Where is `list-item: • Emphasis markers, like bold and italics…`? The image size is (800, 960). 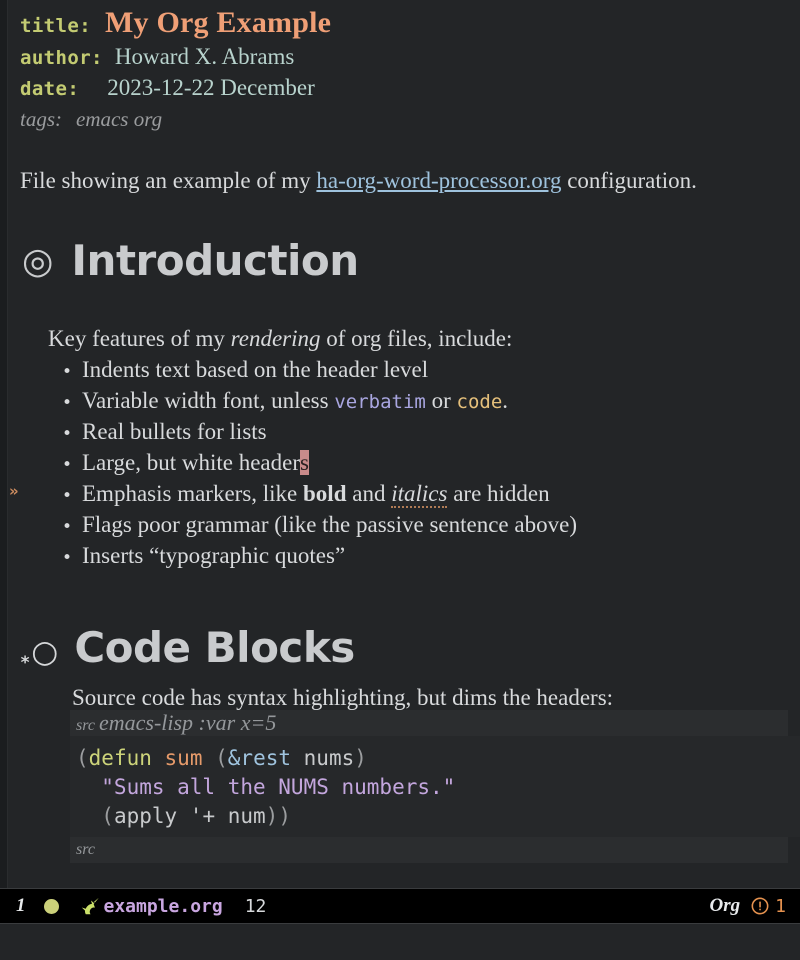 list-item: • Emphasis markers, like bold and italics… is located at coordinates (306, 494).